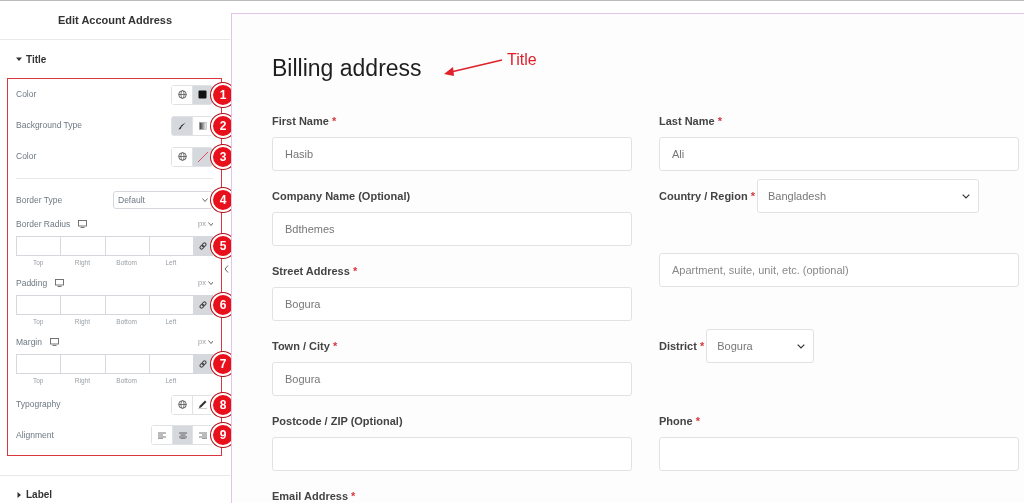  Describe the element at coordinates (314, 496) in the screenshot. I see `field-label: Email Address *` at that location.